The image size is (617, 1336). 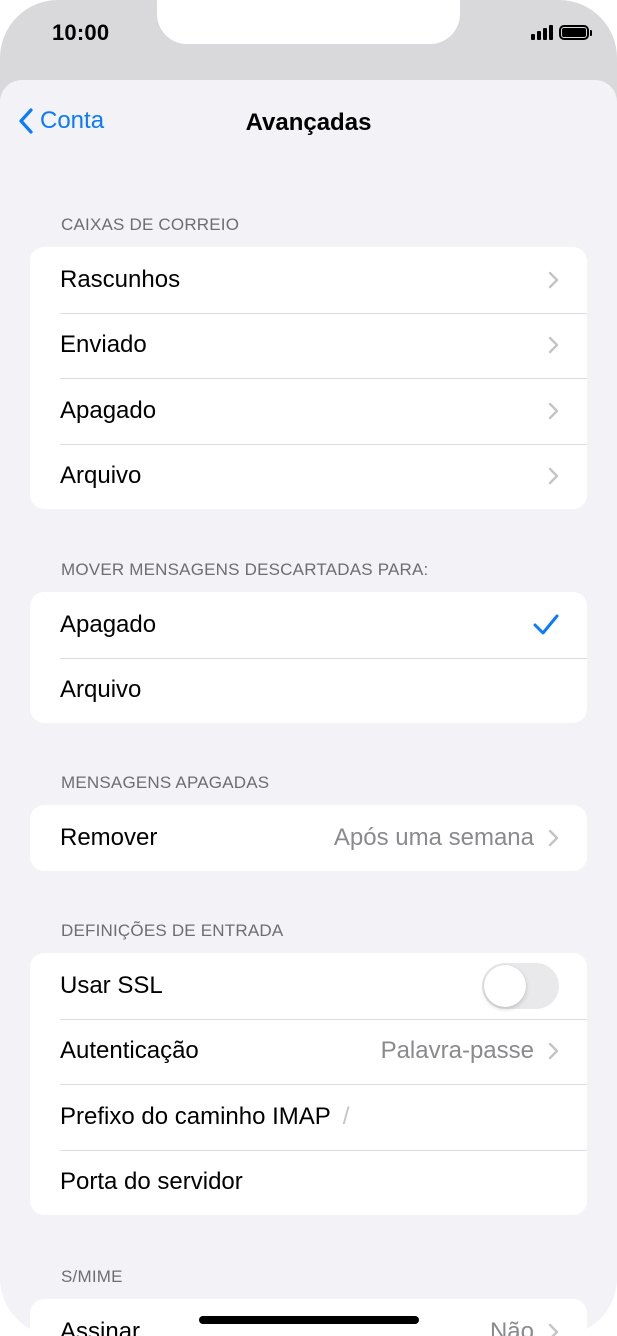 What do you see at coordinates (103, 345) in the screenshot?
I see `row-label: Enviado` at bounding box center [103, 345].